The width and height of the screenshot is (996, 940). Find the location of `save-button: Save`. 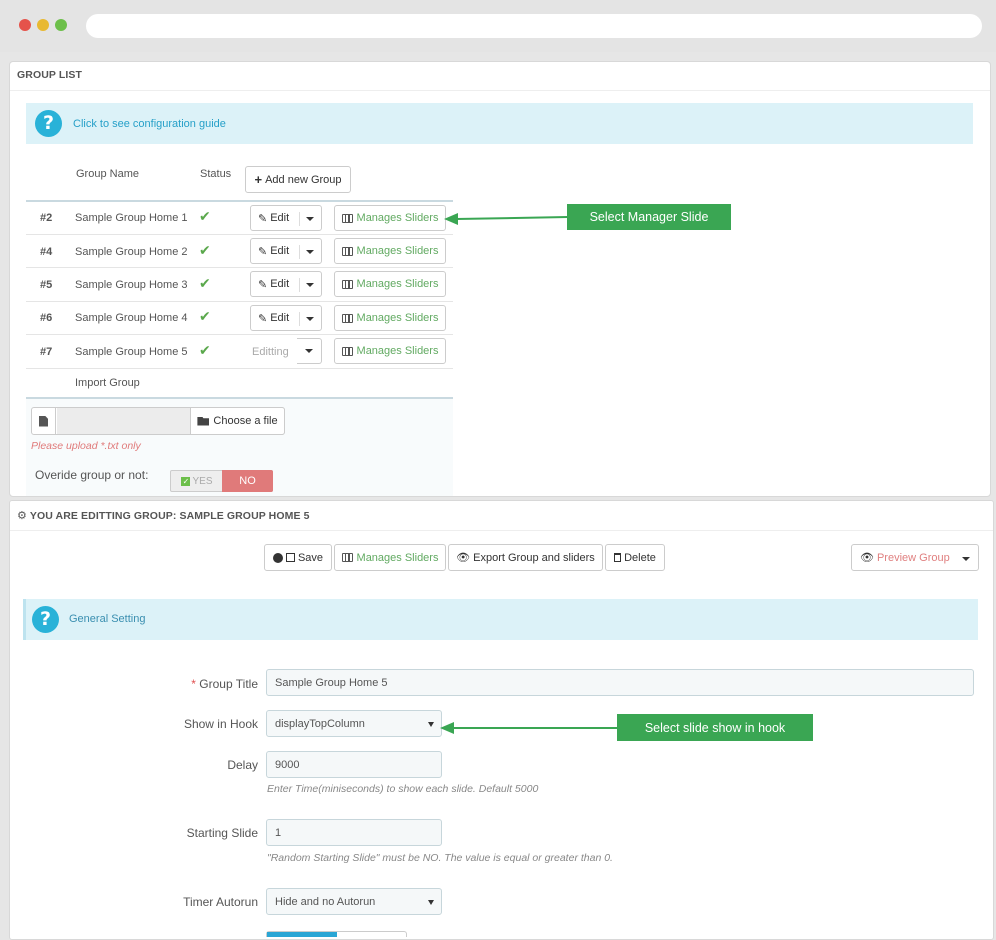

save-button: Save is located at coordinates (298, 557).